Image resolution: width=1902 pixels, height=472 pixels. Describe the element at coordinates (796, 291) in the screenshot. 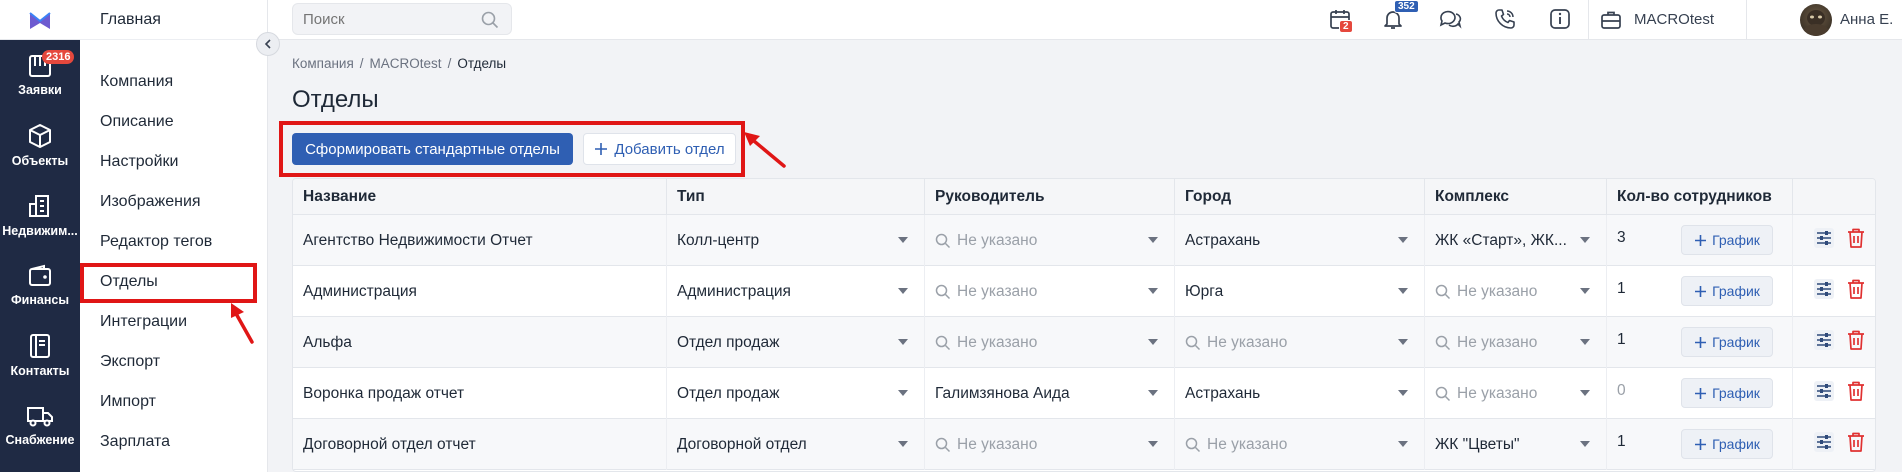

I see `type-select: Администрация` at that location.